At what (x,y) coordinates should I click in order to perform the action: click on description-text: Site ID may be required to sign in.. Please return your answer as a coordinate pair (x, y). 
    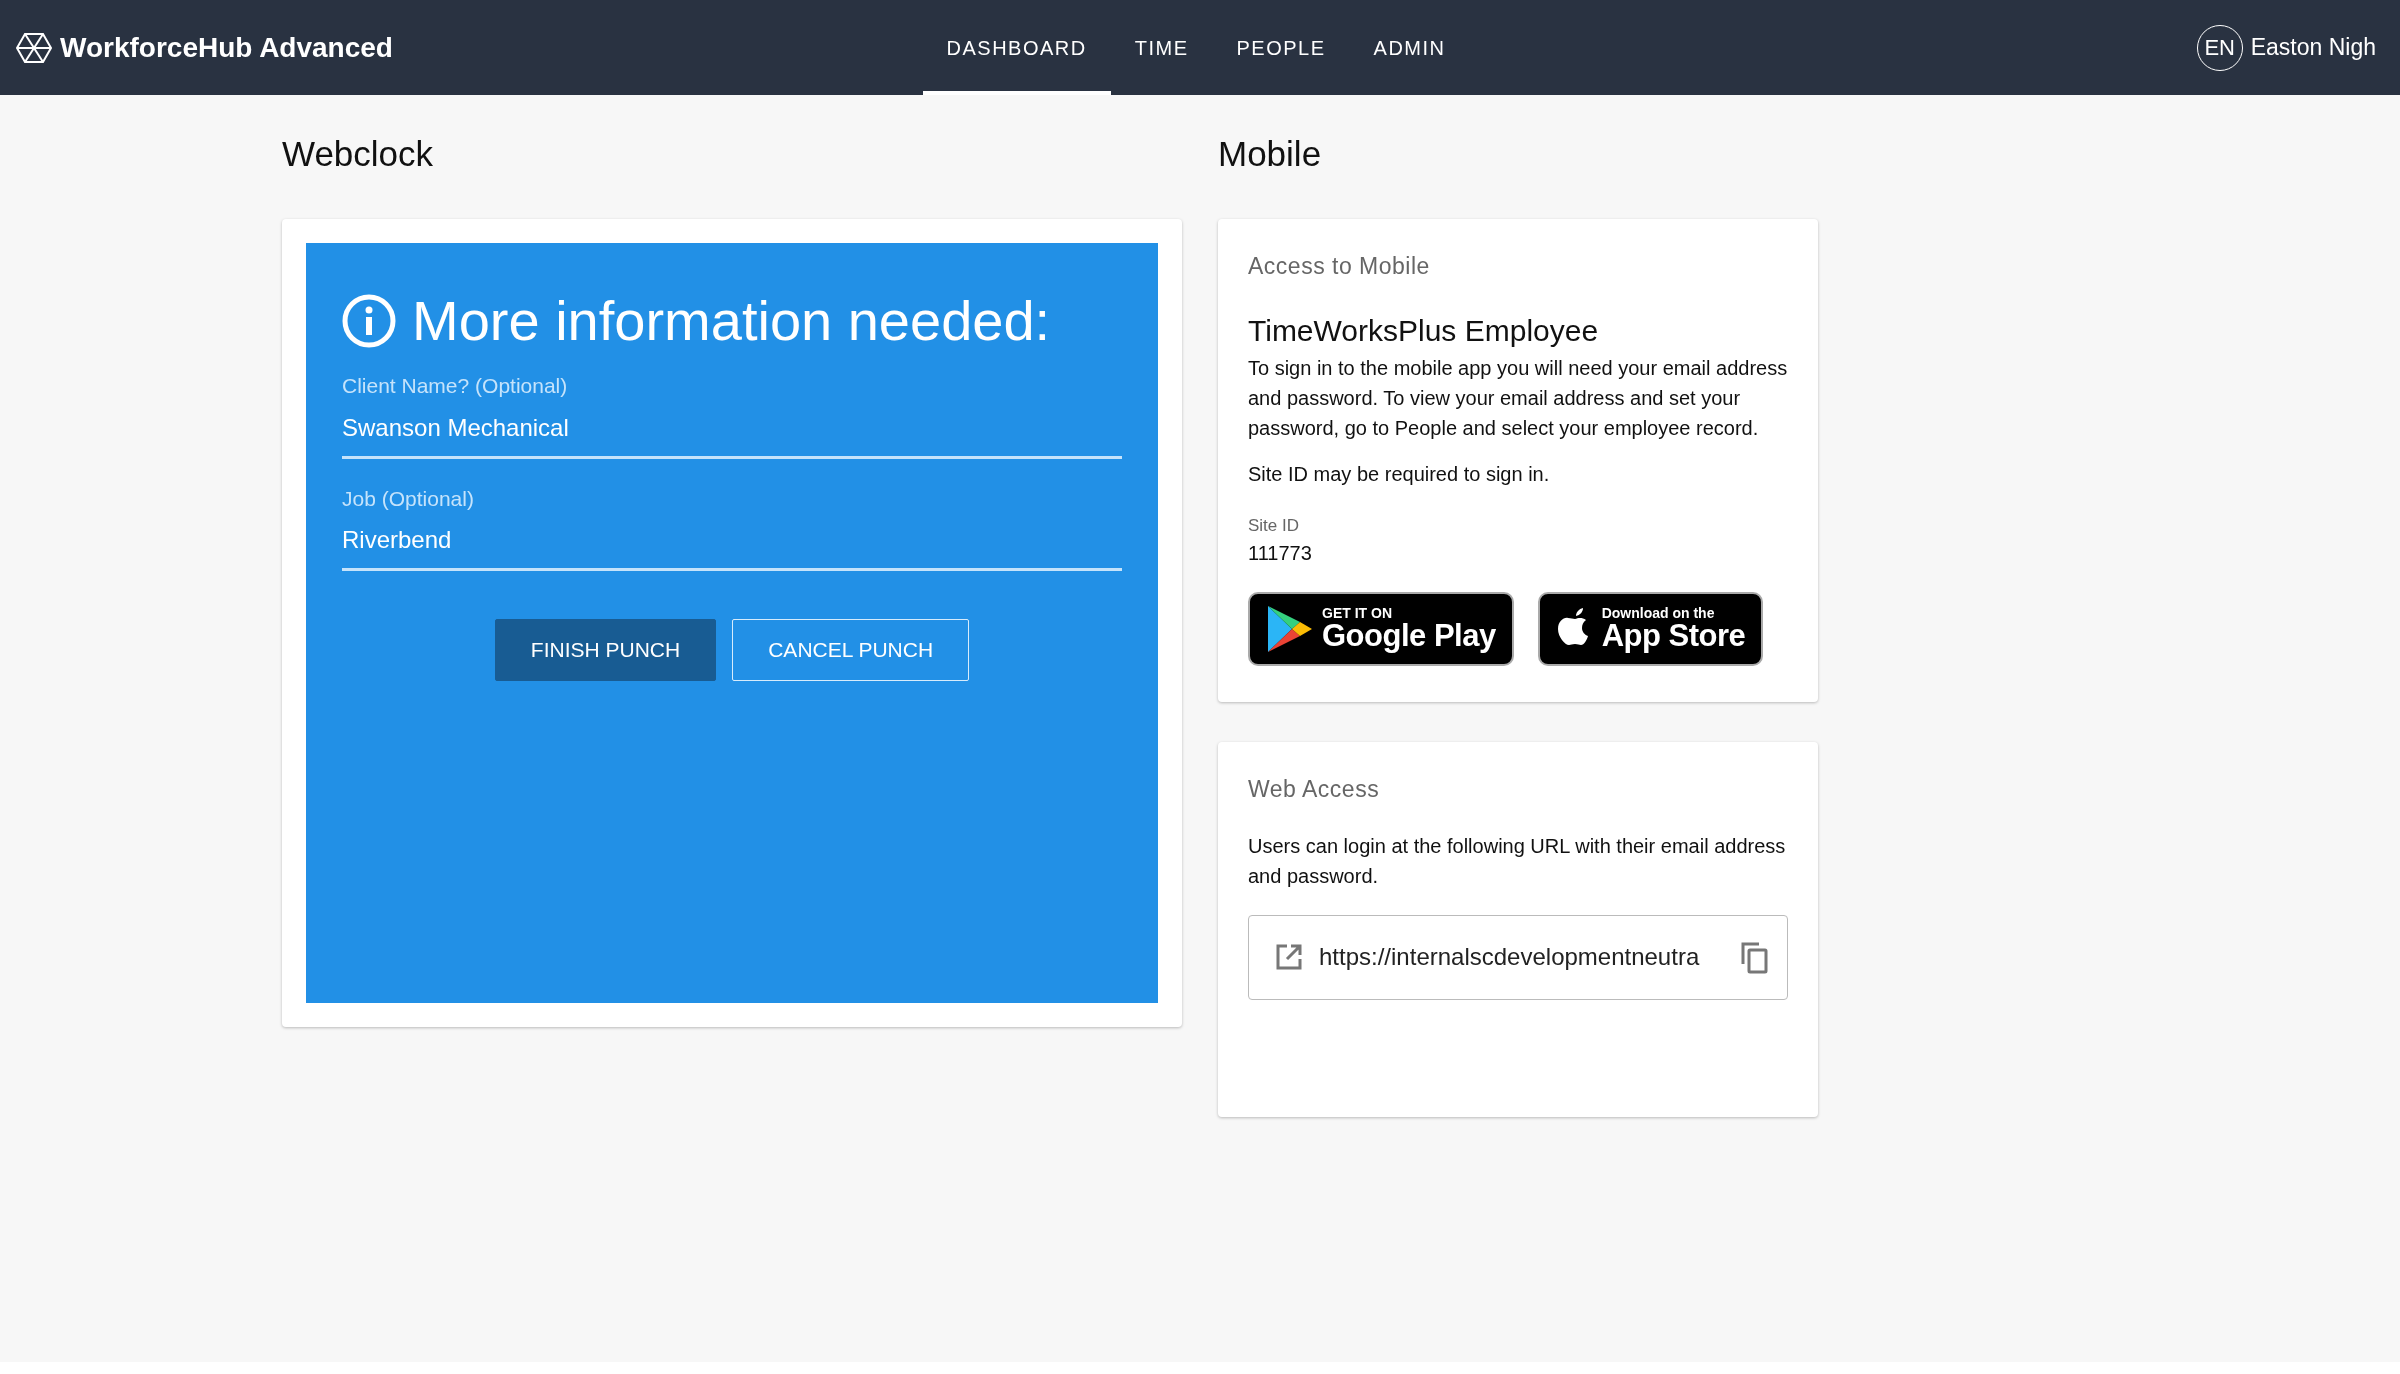
    Looking at the image, I should click on (1399, 474).